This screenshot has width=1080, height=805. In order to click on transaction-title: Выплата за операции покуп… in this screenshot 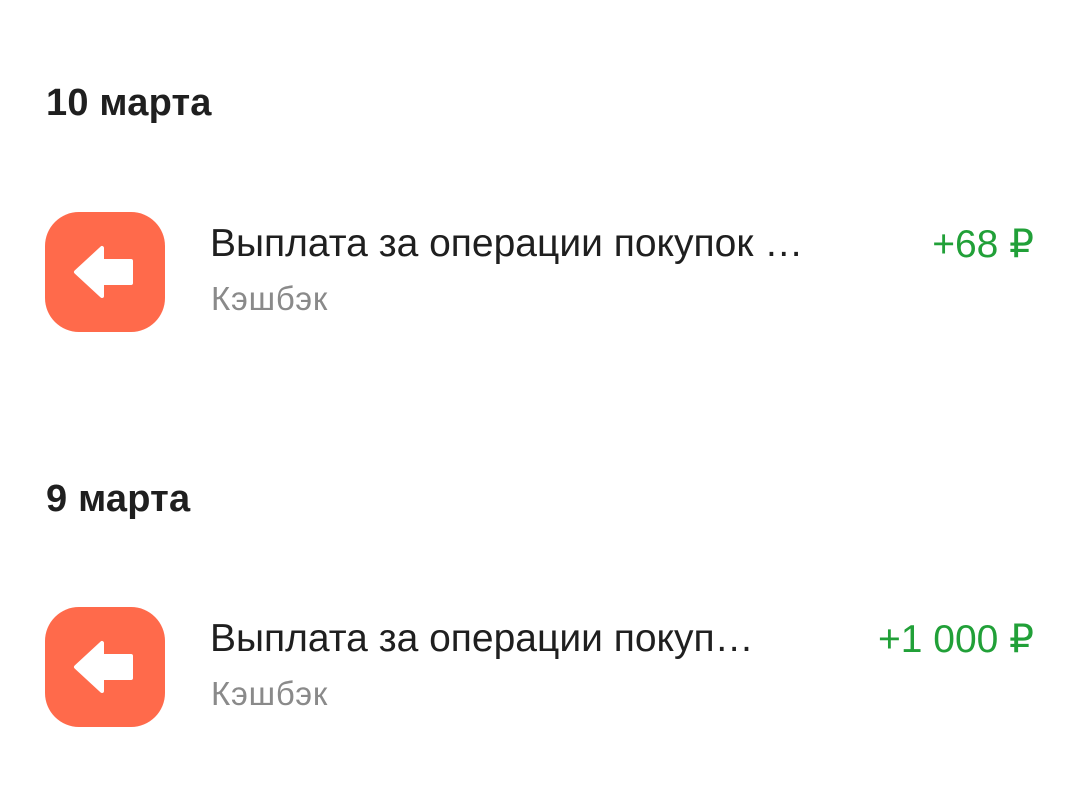, I will do `click(482, 638)`.